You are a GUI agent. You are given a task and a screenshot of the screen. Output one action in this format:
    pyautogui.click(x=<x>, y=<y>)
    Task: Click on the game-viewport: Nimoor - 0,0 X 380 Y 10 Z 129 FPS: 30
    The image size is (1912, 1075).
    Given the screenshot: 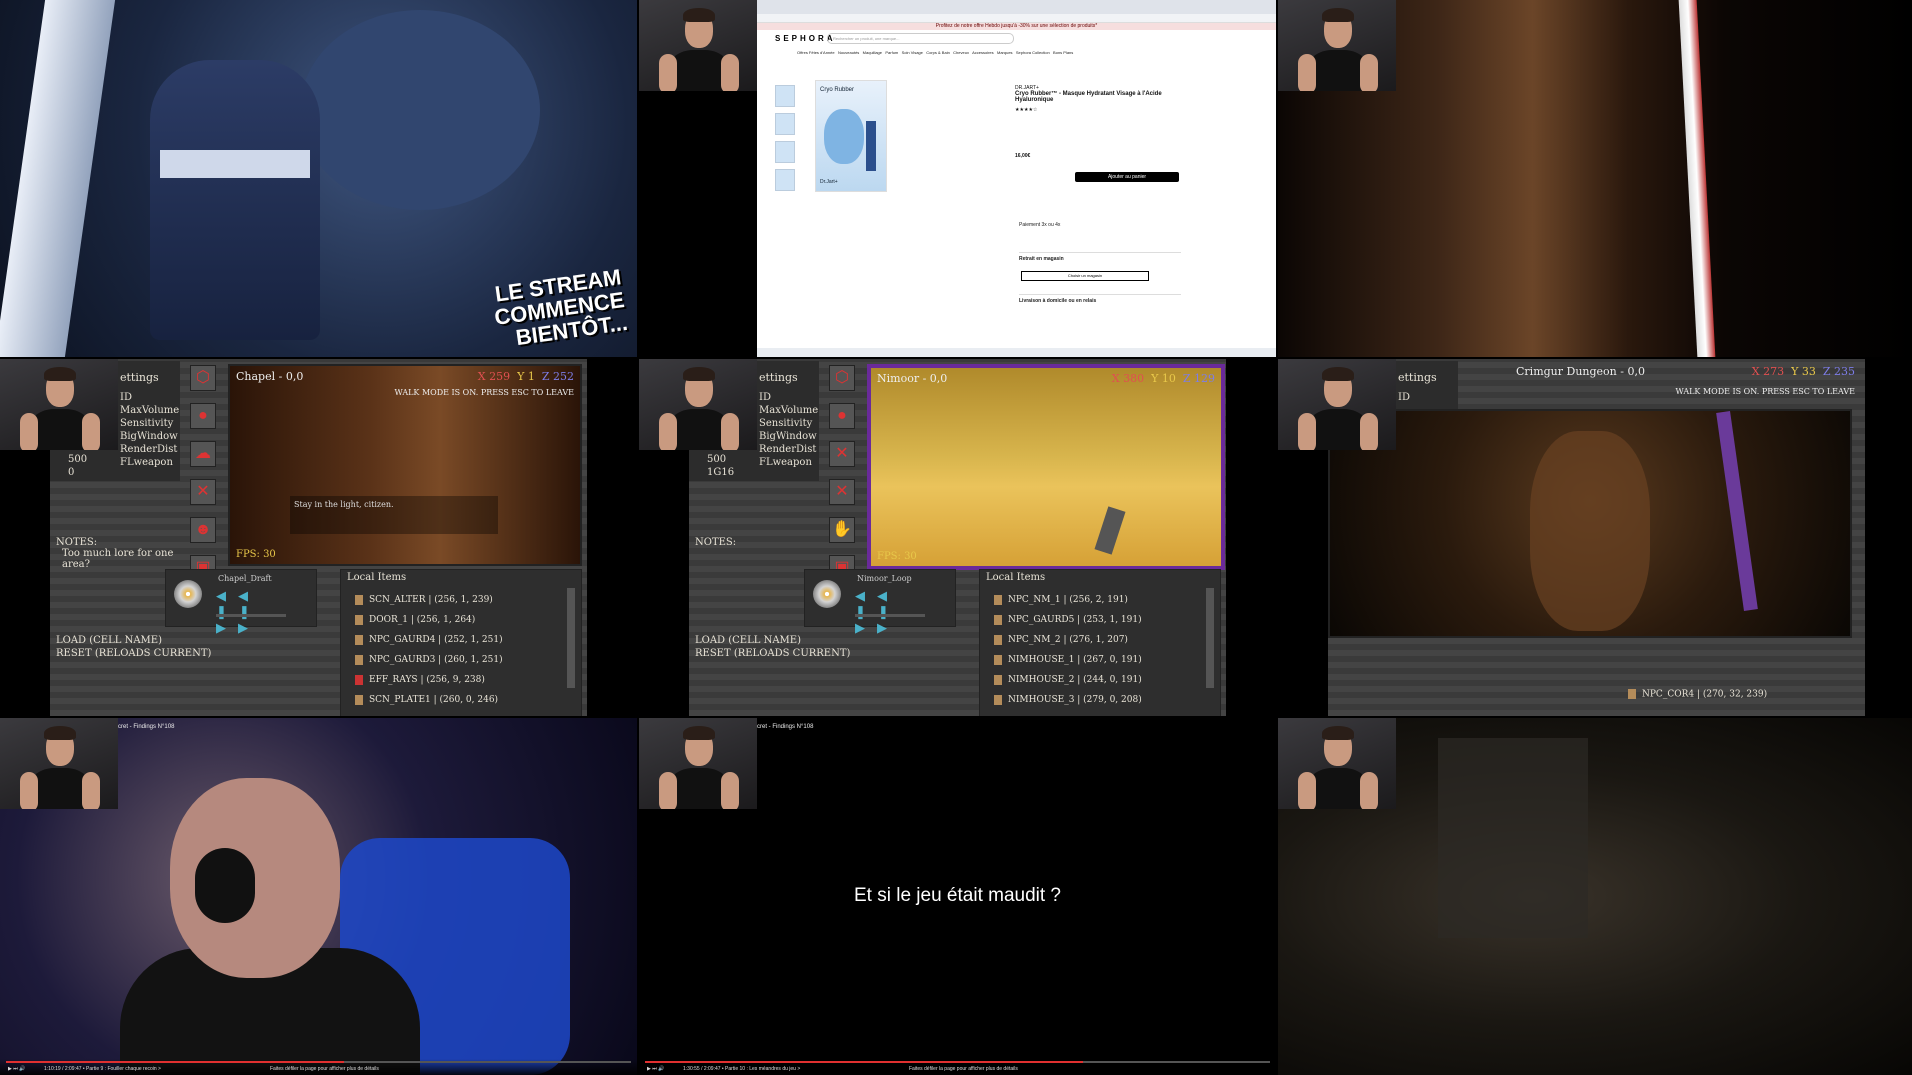 What is the action you would take?
    pyautogui.click(x=1046, y=467)
    